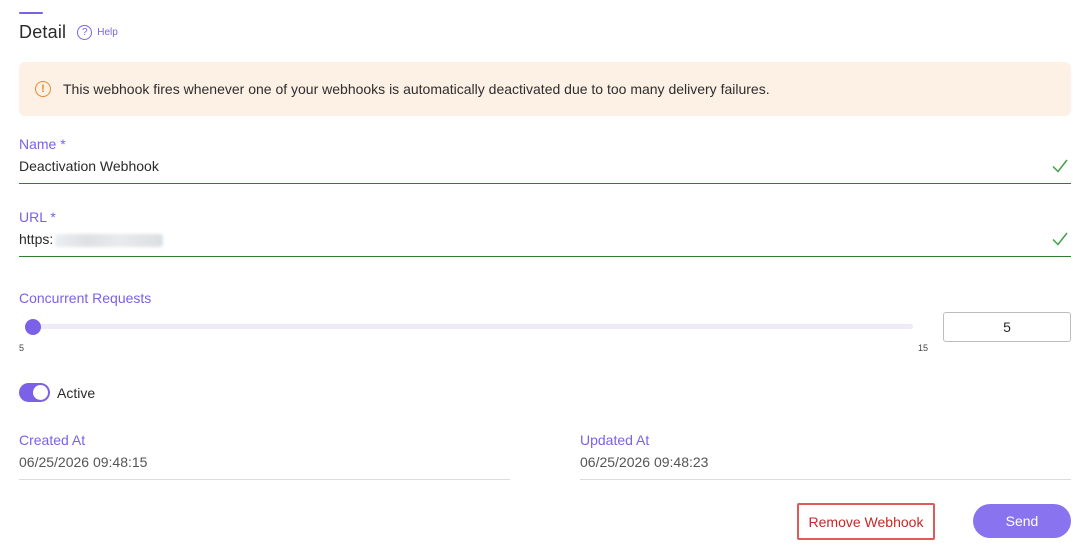 The width and height of the screenshot is (1091, 545). Describe the element at coordinates (31, 13) in the screenshot. I see `active-tab-indicator` at that location.